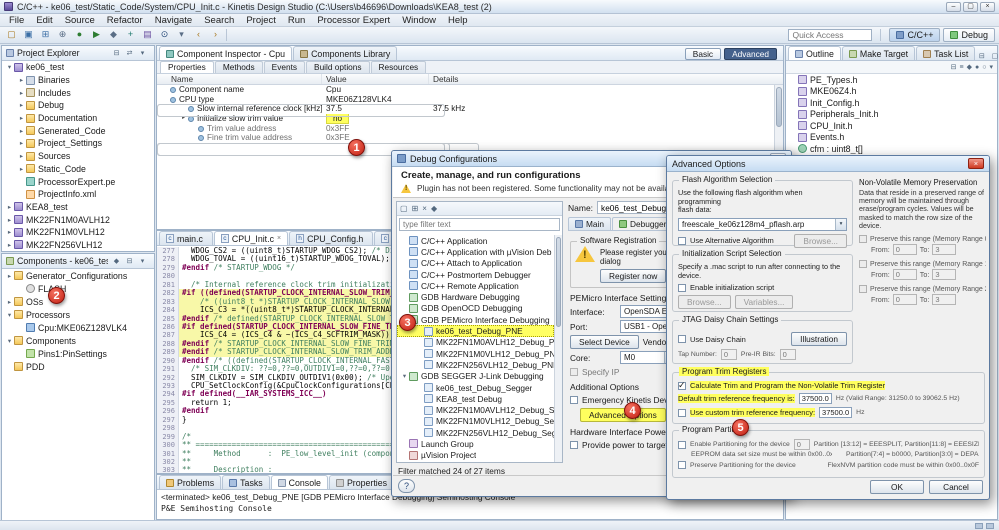  What do you see at coordinates (284, 67) in the screenshot?
I see `inspector-subtab: Events` at bounding box center [284, 67].